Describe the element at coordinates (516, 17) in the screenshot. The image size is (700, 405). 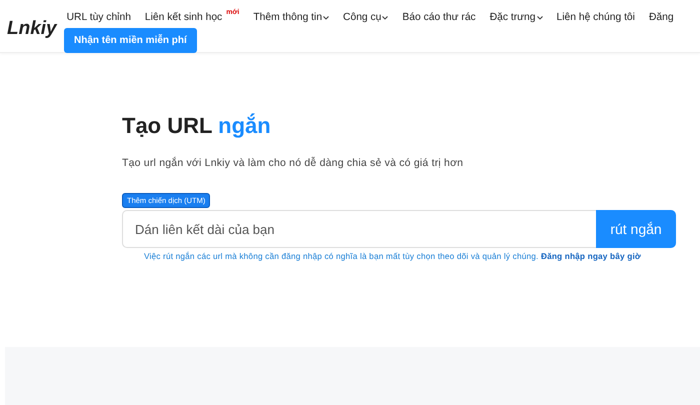
I see `nav-link: Đặc trưng` at that location.